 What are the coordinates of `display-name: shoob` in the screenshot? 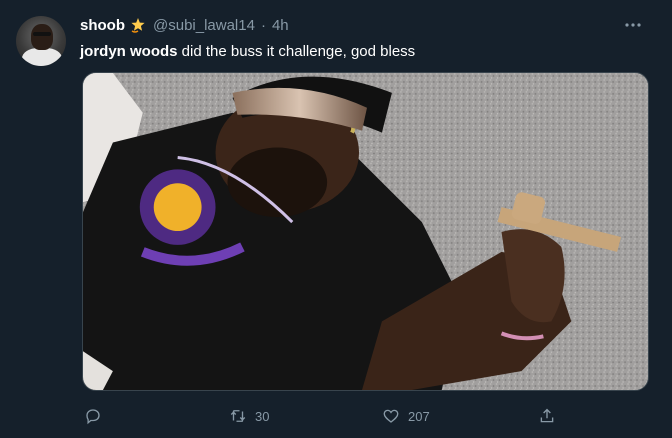 It's located at (102, 25).